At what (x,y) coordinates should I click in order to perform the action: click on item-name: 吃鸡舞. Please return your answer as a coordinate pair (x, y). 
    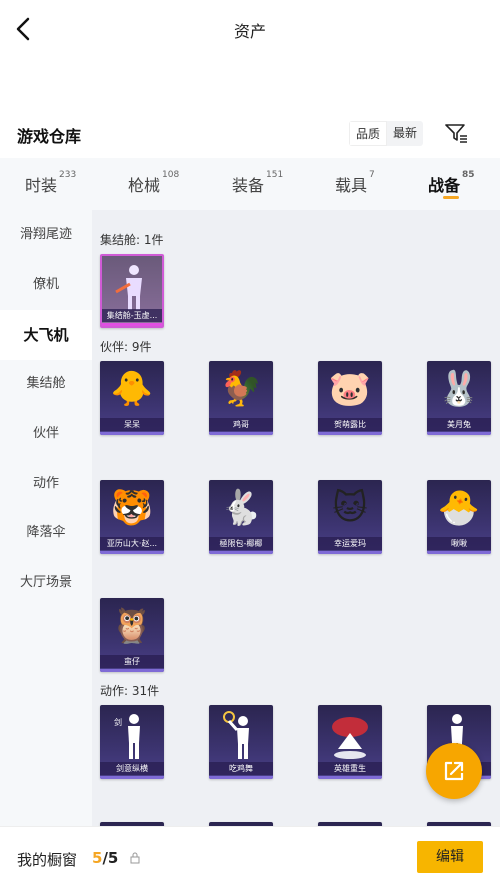
    Looking at the image, I should click on (241, 768).